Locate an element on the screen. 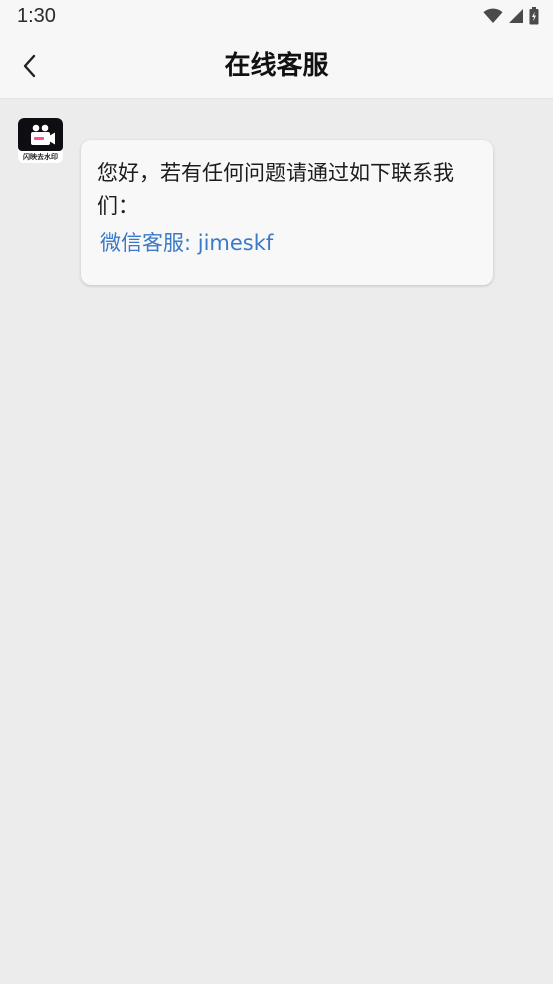 This screenshot has height=984, width=553. wechat-contact-link: 微信客服: jimeskf is located at coordinates (186, 243).